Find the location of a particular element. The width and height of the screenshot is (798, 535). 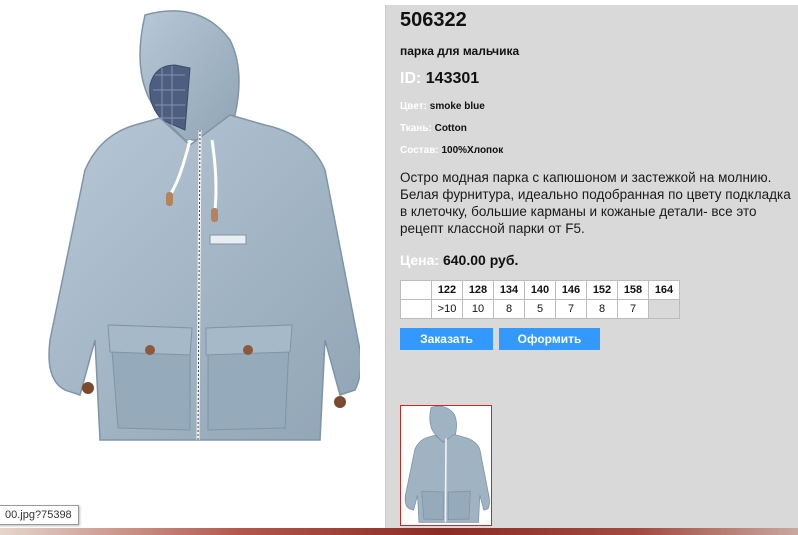

thumbnail-illustration is located at coordinates (447, 464).